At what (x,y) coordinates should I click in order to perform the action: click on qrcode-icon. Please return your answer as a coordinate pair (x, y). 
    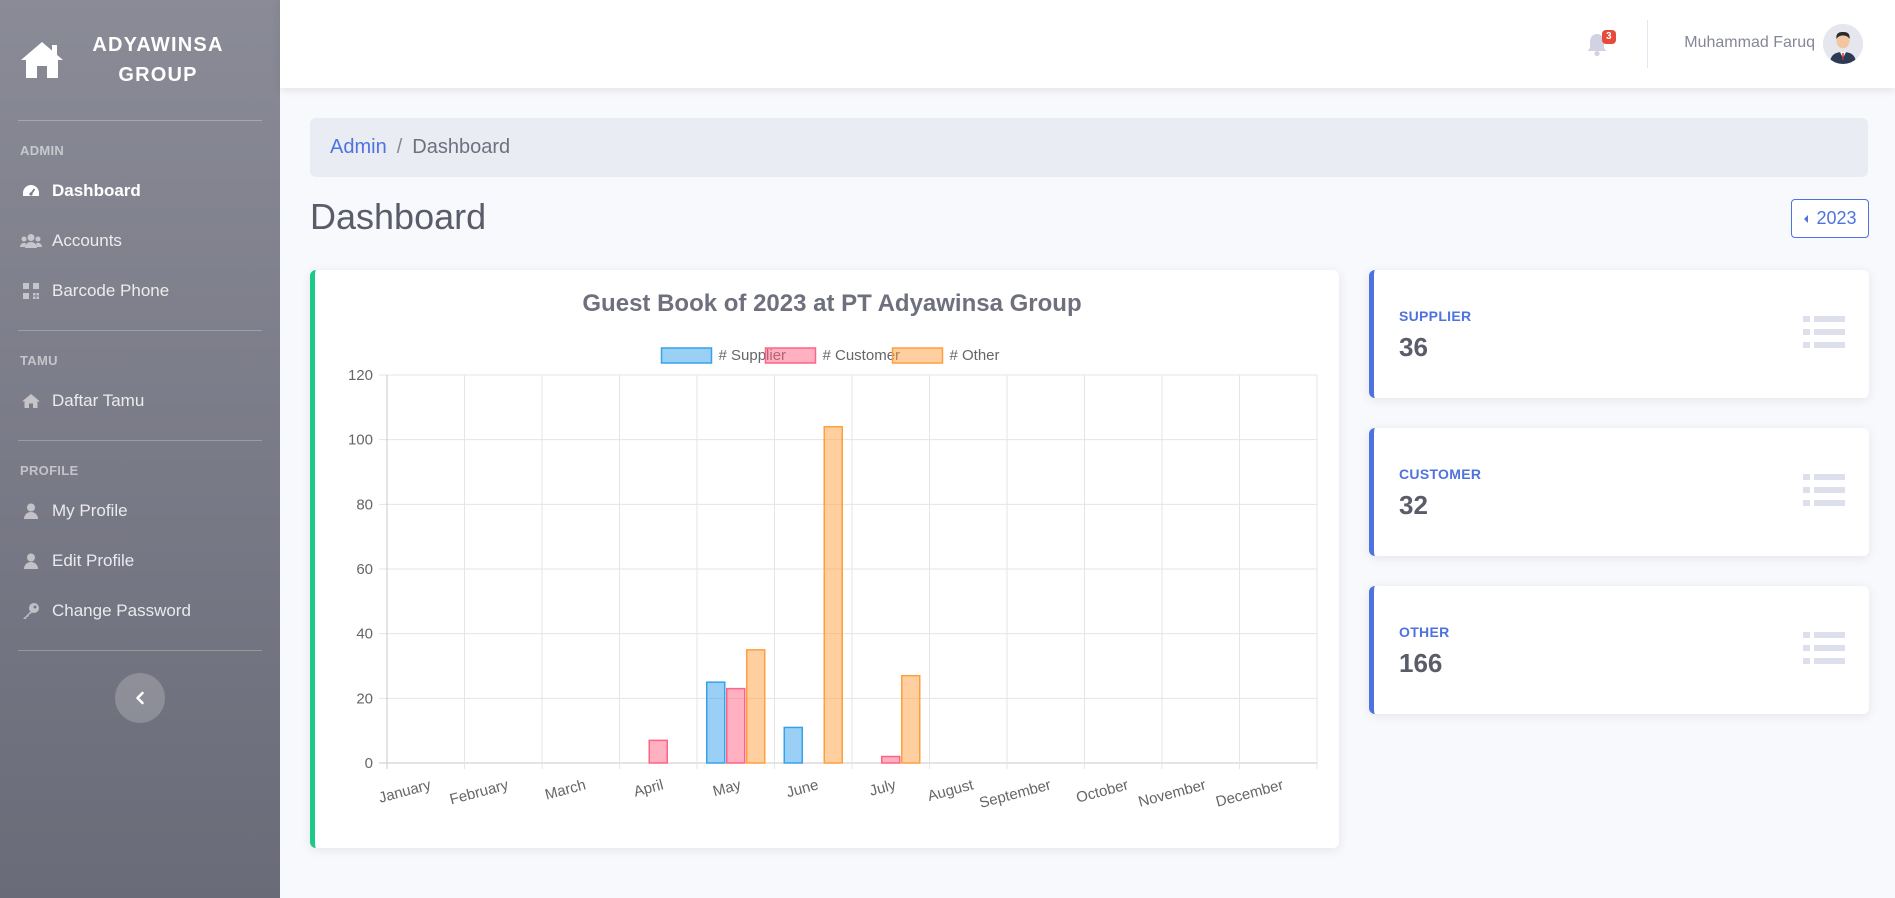
    Looking at the image, I should click on (31, 291).